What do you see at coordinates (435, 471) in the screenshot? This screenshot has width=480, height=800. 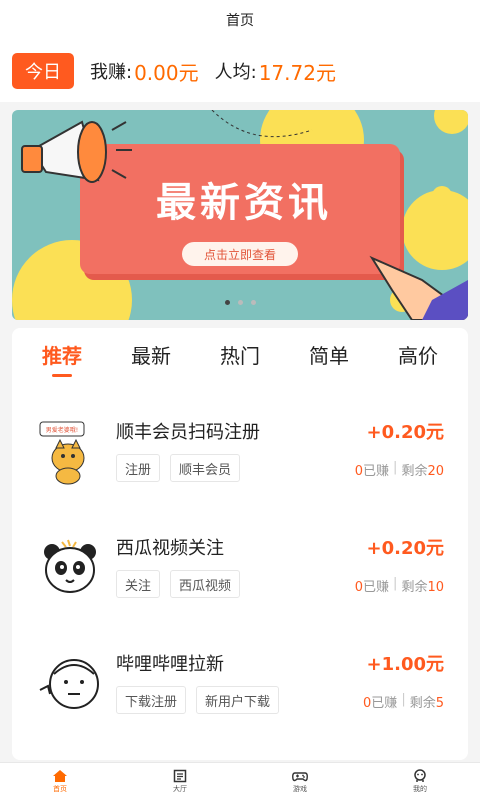 I see `remaining-count: 20` at bounding box center [435, 471].